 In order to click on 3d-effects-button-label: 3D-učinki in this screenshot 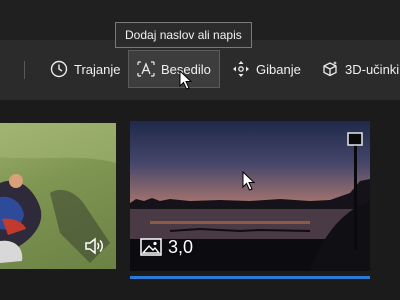, I will do `click(372, 69)`.